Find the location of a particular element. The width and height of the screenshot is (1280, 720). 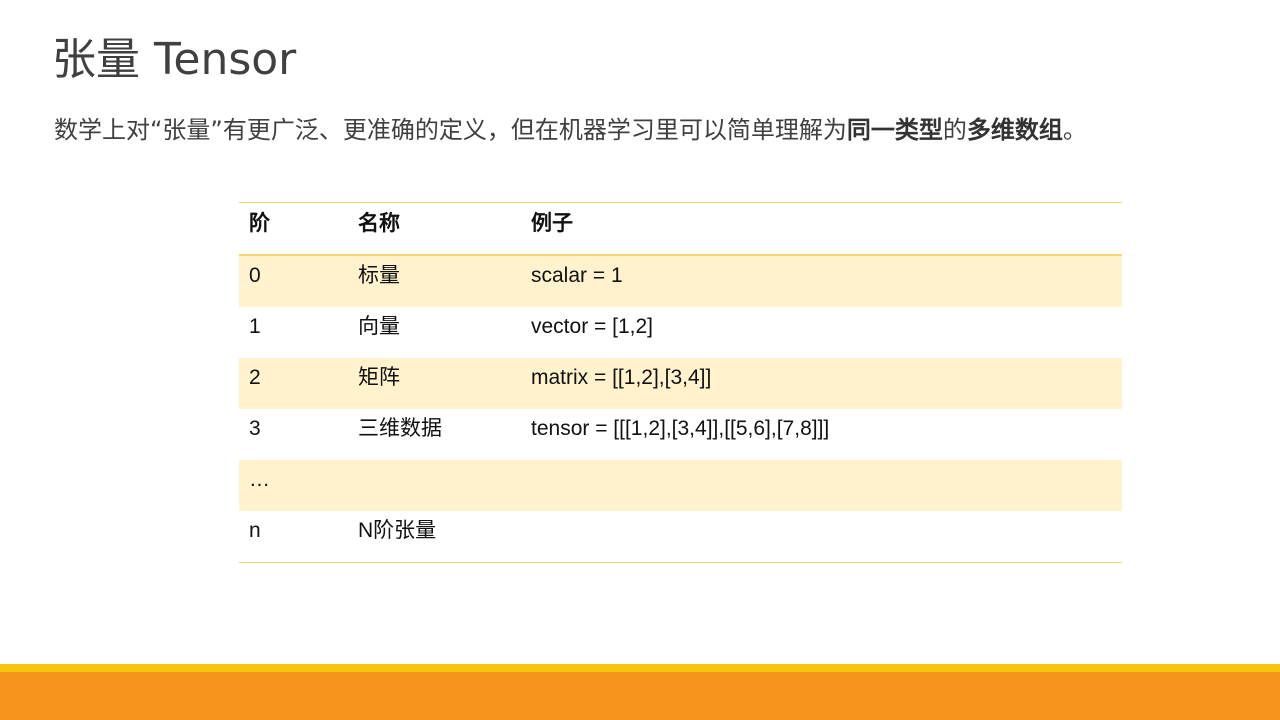

table-row: 0 标量 scalar = 1 is located at coordinates (680, 281).